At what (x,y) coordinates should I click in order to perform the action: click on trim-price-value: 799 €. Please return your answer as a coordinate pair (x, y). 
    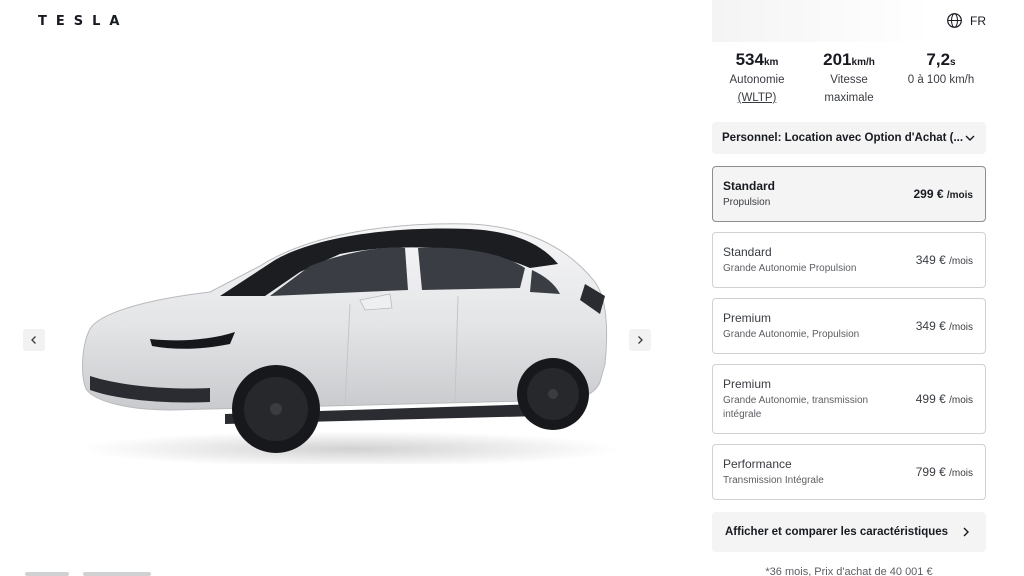
    Looking at the image, I should click on (930, 472).